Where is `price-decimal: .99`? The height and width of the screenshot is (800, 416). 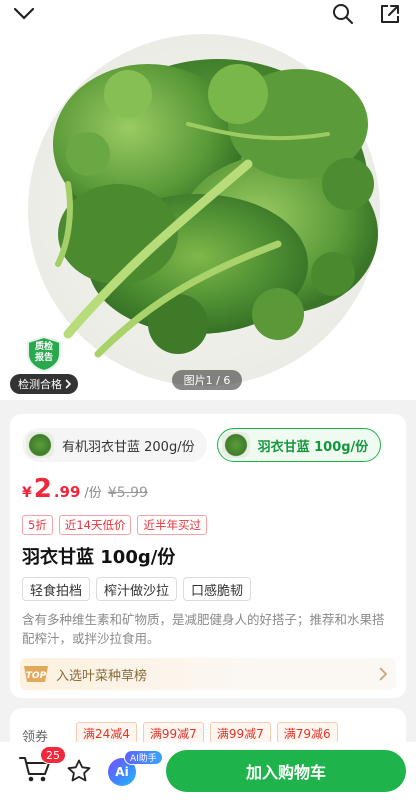 price-decimal: .99 is located at coordinates (67, 492).